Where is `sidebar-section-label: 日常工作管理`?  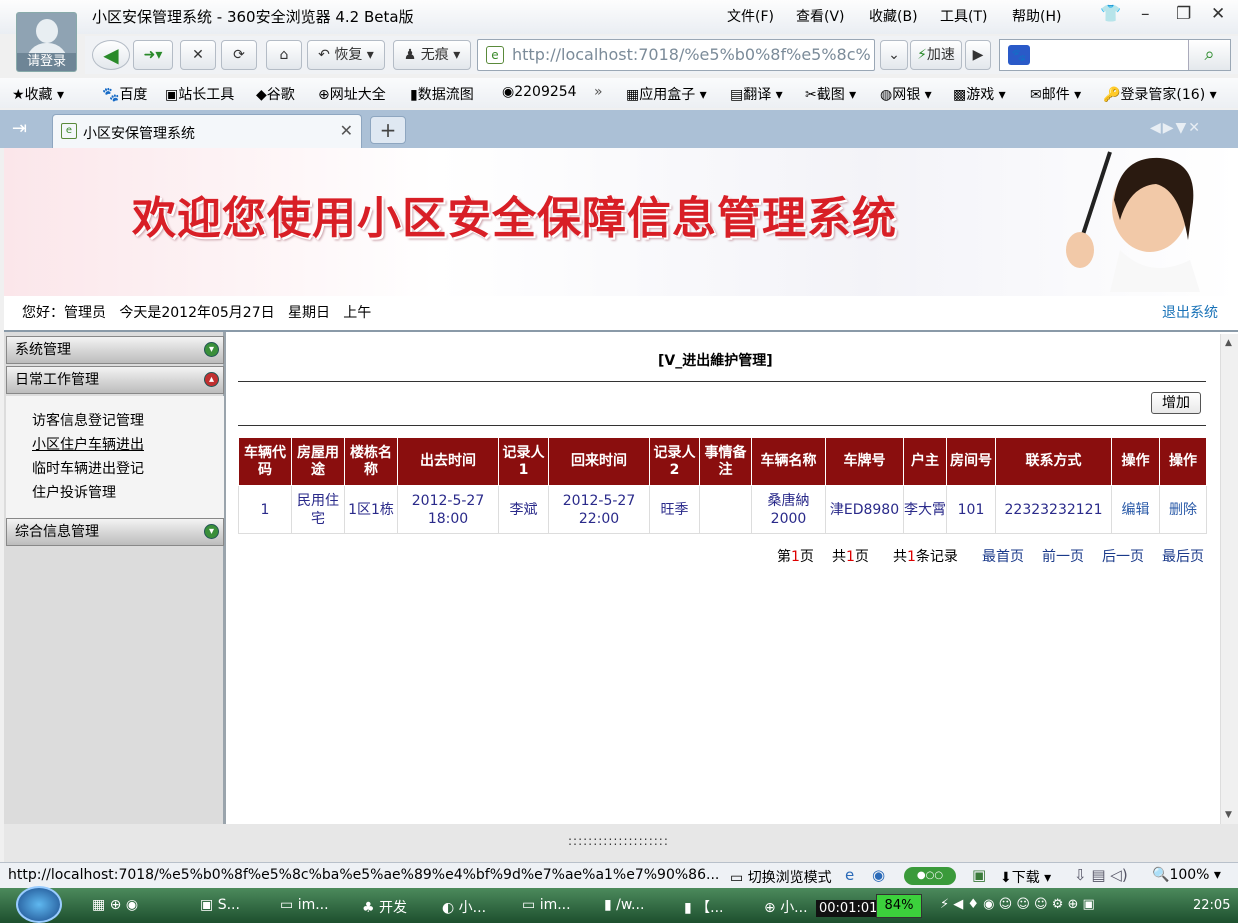 sidebar-section-label: 日常工作管理 is located at coordinates (57, 380).